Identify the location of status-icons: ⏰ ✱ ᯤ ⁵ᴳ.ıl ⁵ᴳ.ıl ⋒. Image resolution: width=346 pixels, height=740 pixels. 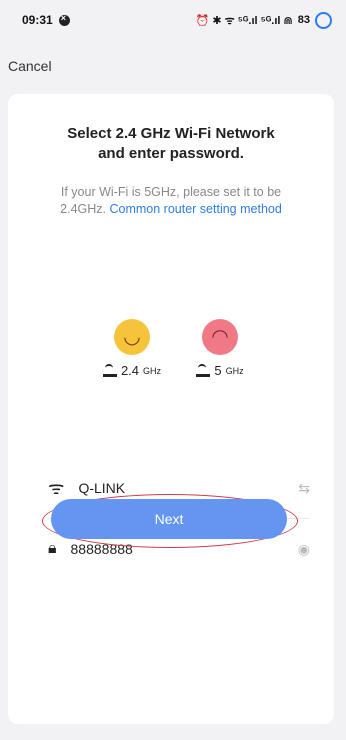
(244, 20).